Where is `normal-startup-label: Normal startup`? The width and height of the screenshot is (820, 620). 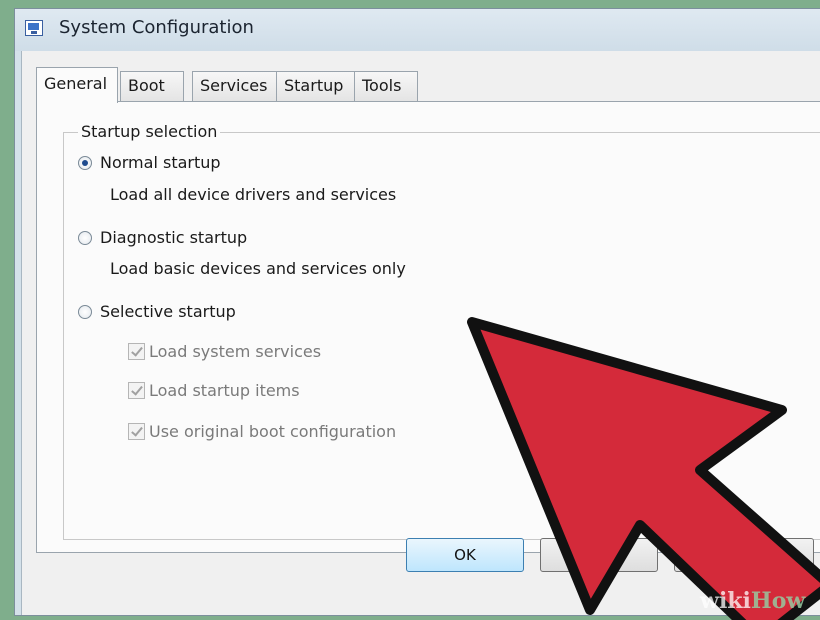 normal-startup-label: Normal startup is located at coordinates (160, 162).